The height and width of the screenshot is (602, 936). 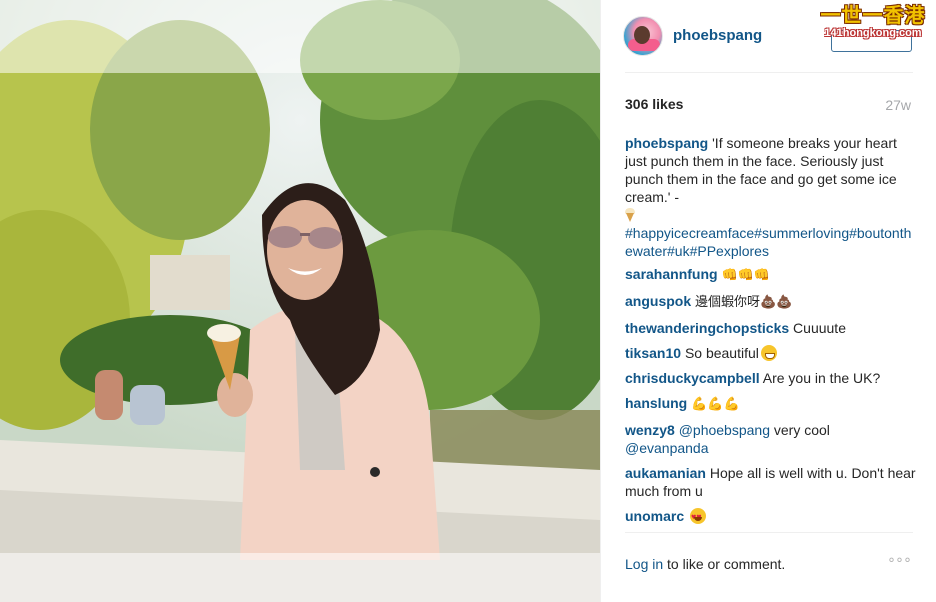 What do you see at coordinates (771, 439) in the screenshot?
I see `comment-item: wenzy8 @phoebspang very cool @evanpanda` at bounding box center [771, 439].